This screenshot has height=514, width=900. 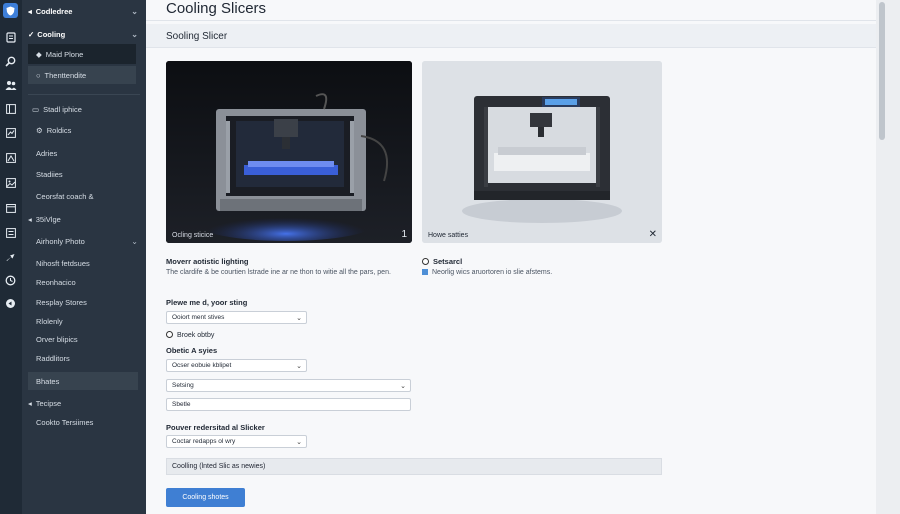 What do you see at coordinates (288, 385) in the screenshot?
I see `setting-select: Setsing ⌄` at bounding box center [288, 385].